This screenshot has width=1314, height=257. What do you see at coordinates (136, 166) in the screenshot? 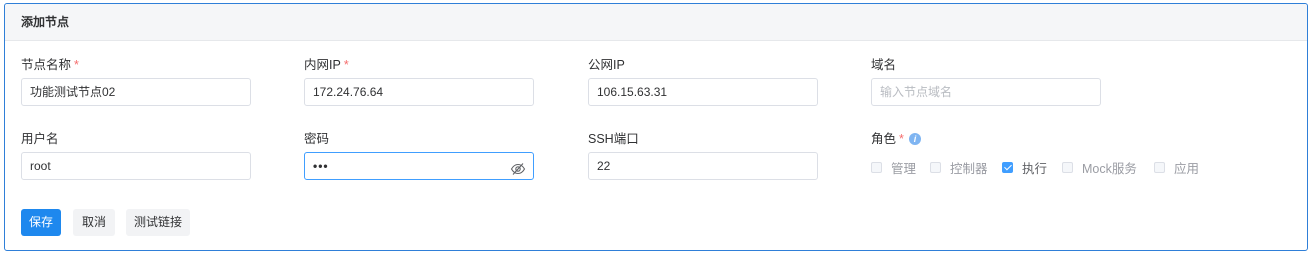
I see `username-input: root` at bounding box center [136, 166].